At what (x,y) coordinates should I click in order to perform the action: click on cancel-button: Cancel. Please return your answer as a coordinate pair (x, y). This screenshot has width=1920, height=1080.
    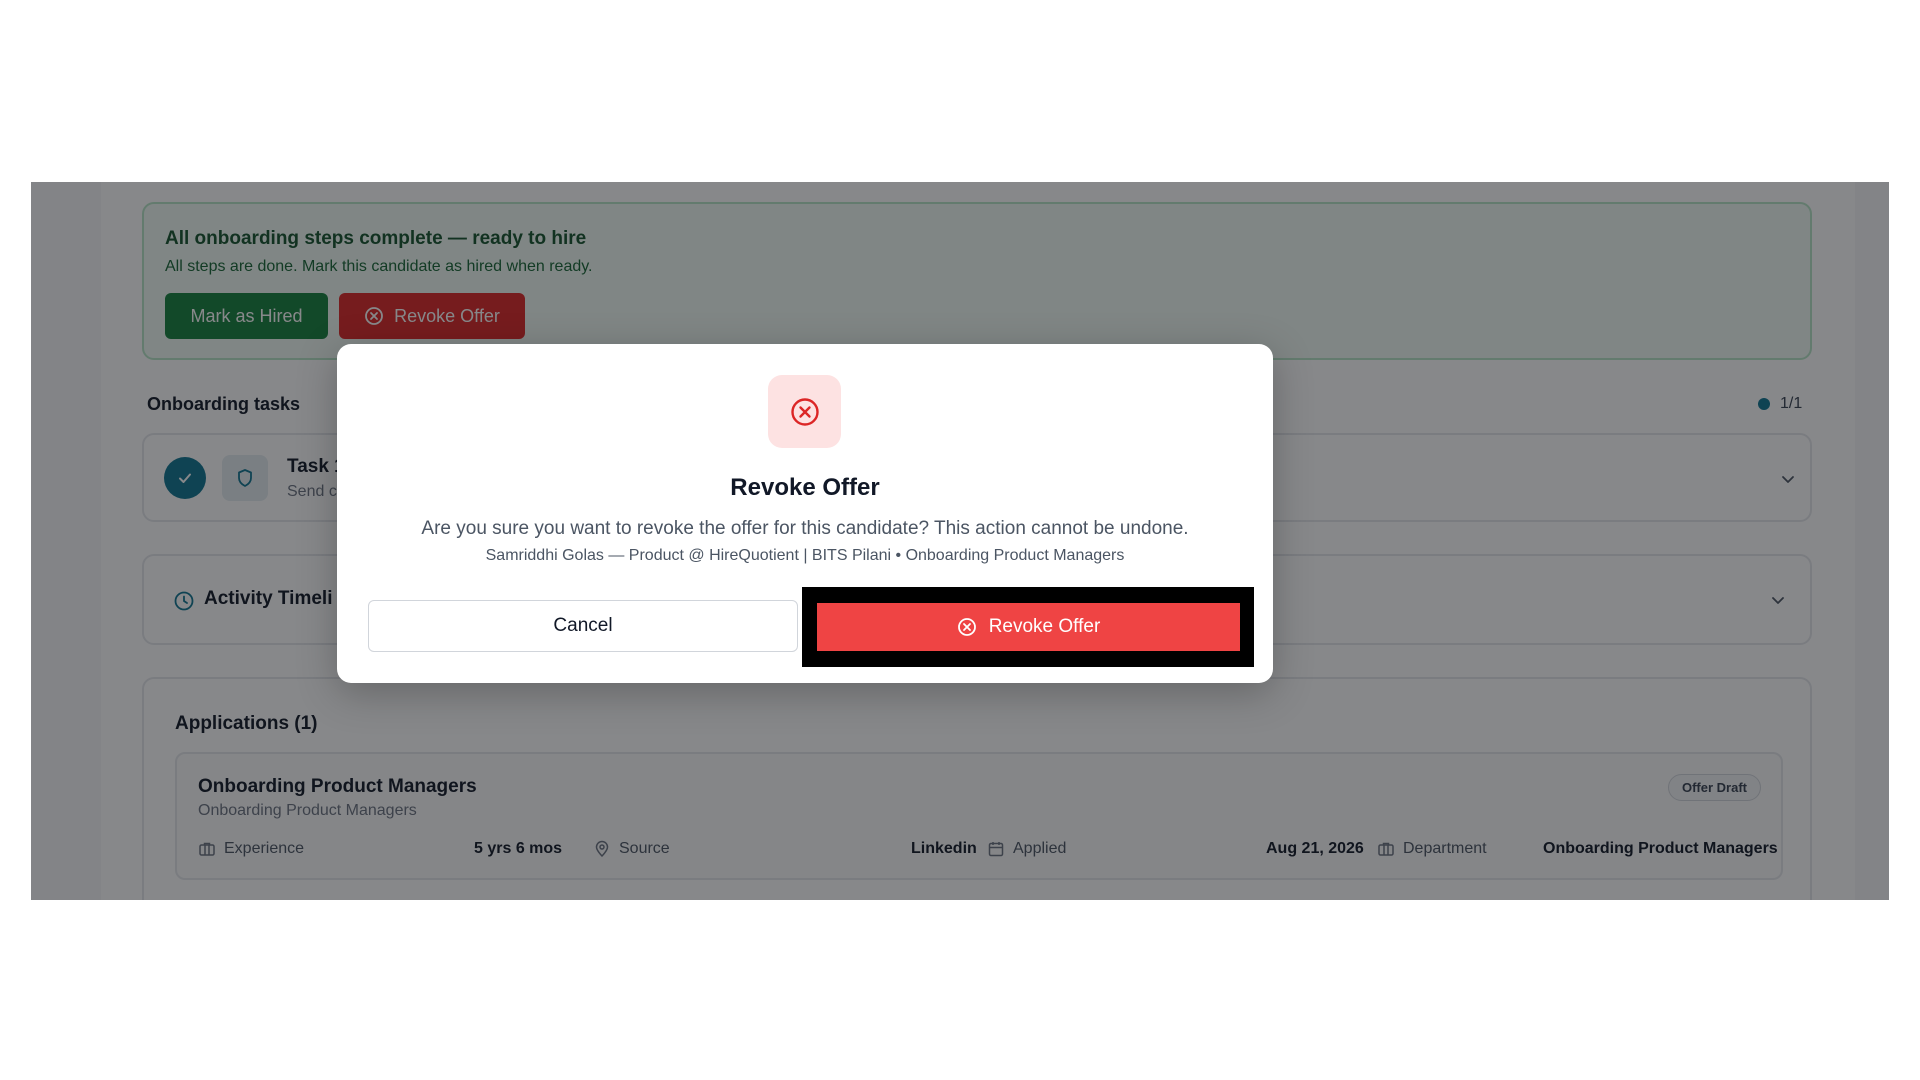
    Looking at the image, I should click on (583, 626).